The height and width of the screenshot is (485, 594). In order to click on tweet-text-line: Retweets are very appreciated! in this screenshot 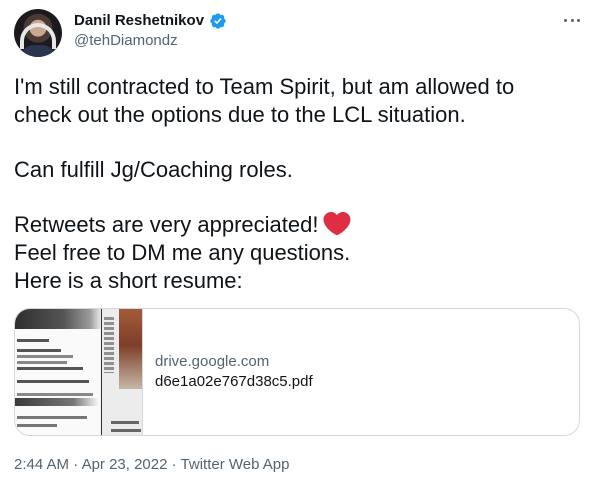, I will do `click(182, 225)`.